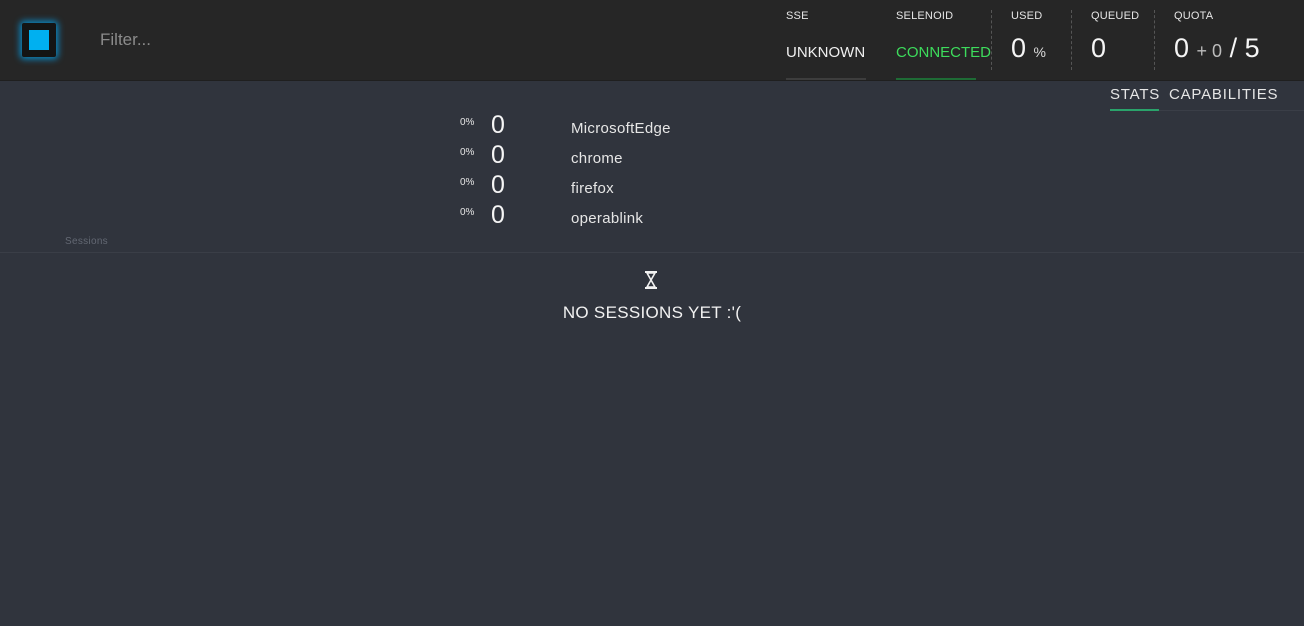  Describe the element at coordinates (597, 158) in the screenshot. I see `browser-name: chrome` at that location.